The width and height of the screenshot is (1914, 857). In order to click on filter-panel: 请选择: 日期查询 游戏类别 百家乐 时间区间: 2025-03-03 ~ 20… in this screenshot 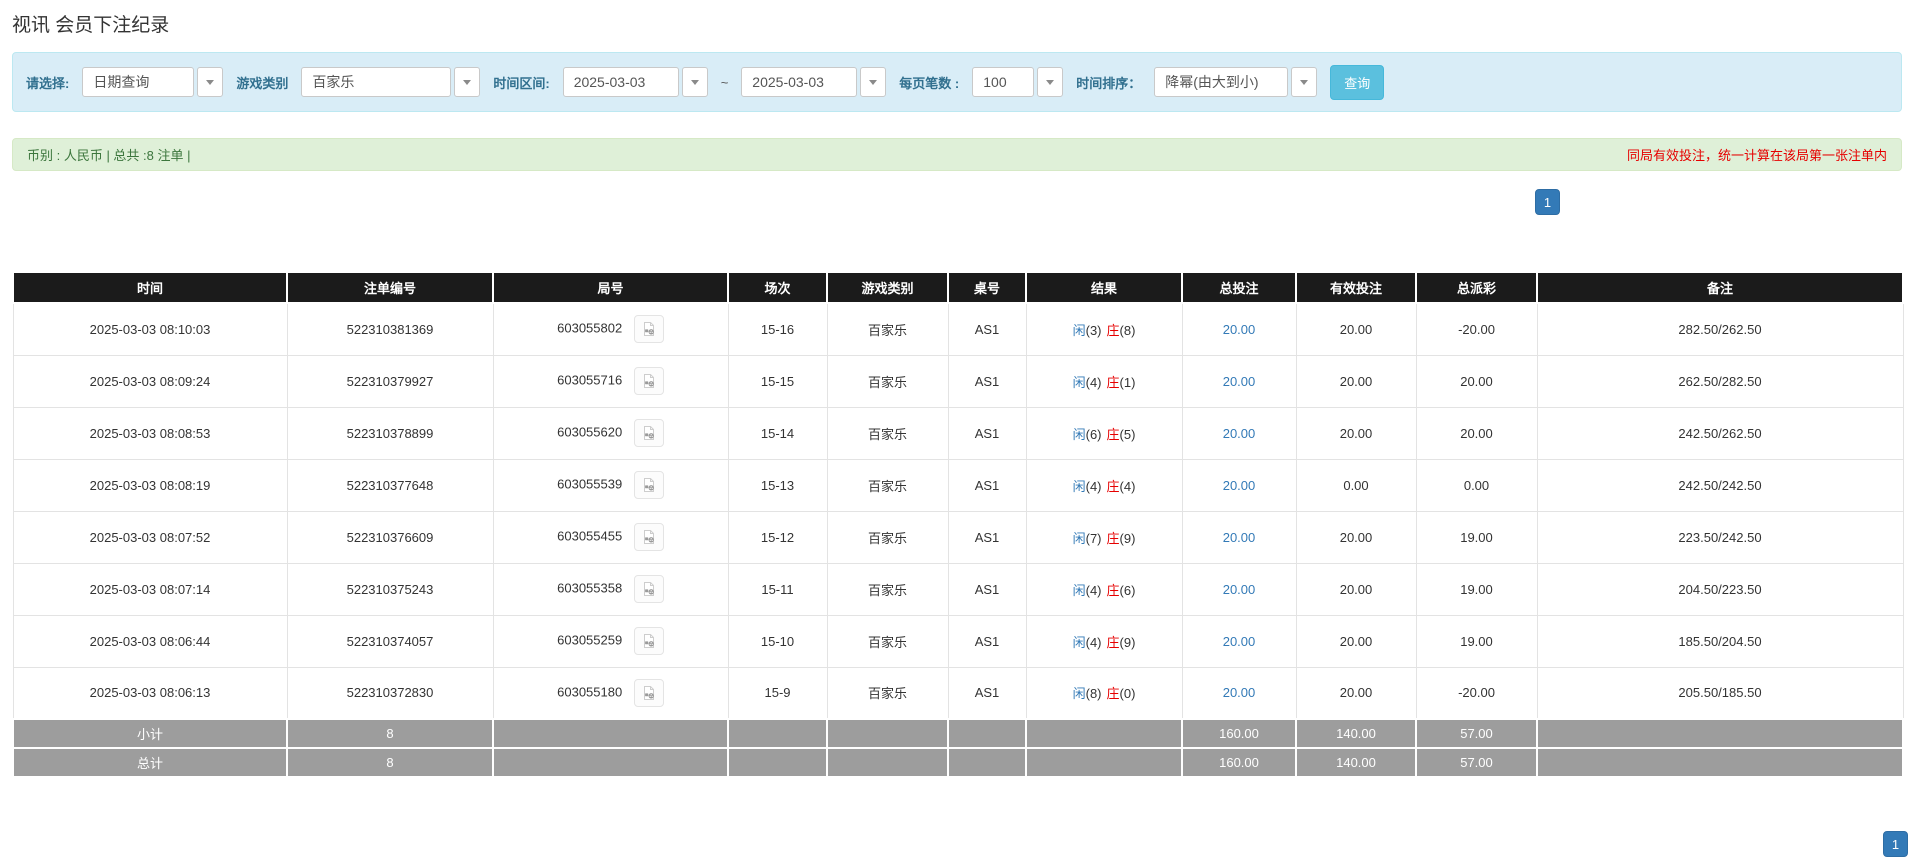, I will do `click(957, 82)`.